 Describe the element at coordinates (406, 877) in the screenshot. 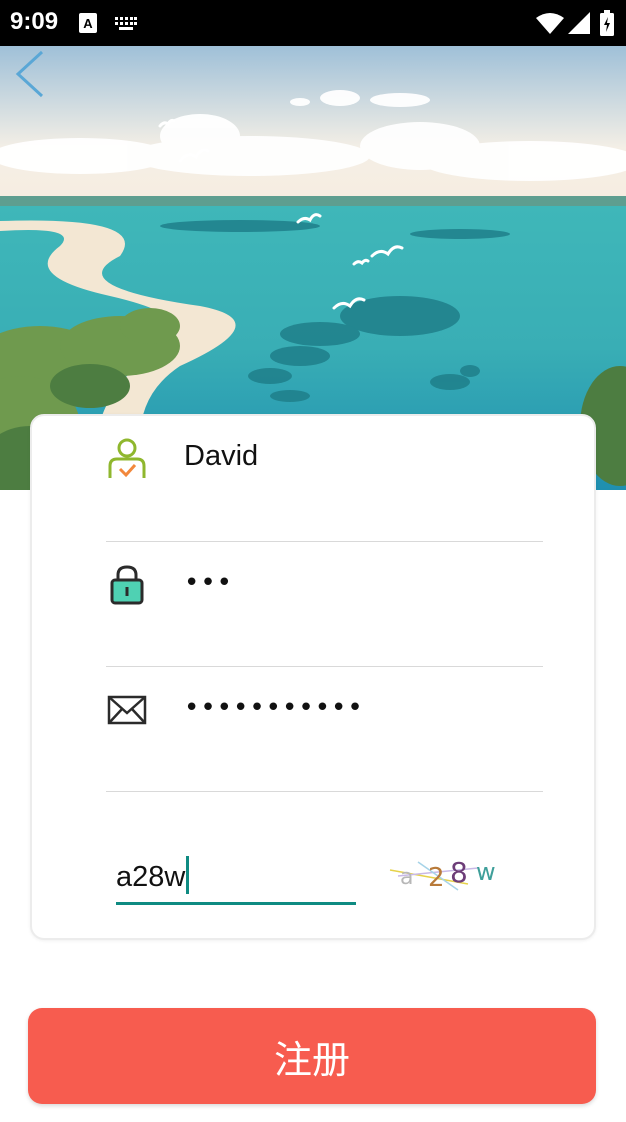

I see `captcha-char-1: a` at that location.